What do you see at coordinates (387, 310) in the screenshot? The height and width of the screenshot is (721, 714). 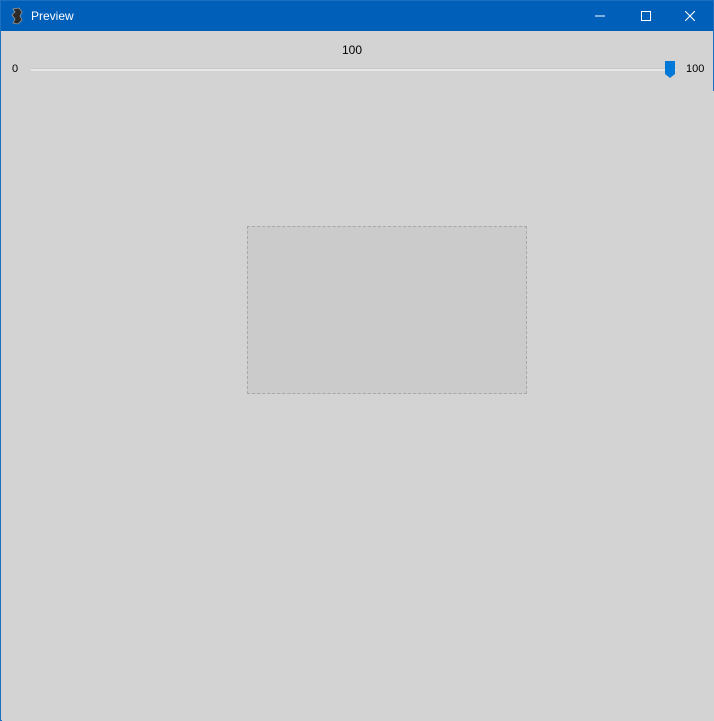 I see `model-placeholder` at bounding box center [387, 310].